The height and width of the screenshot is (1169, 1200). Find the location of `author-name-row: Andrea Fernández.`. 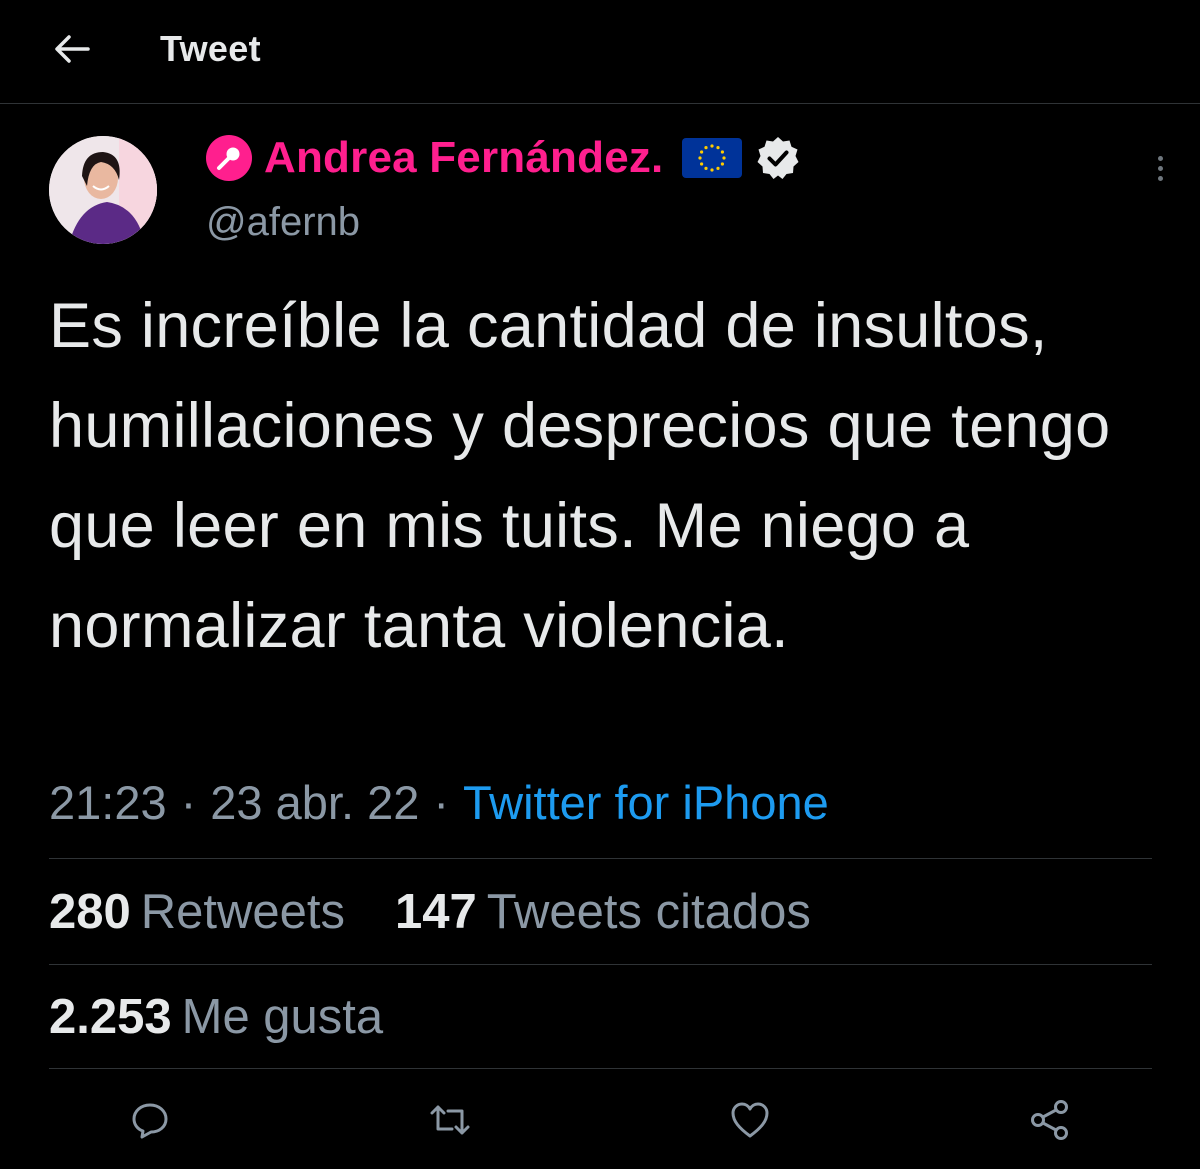

author-name-row: Andrea Fernández. is located at coordinates (504, 158).